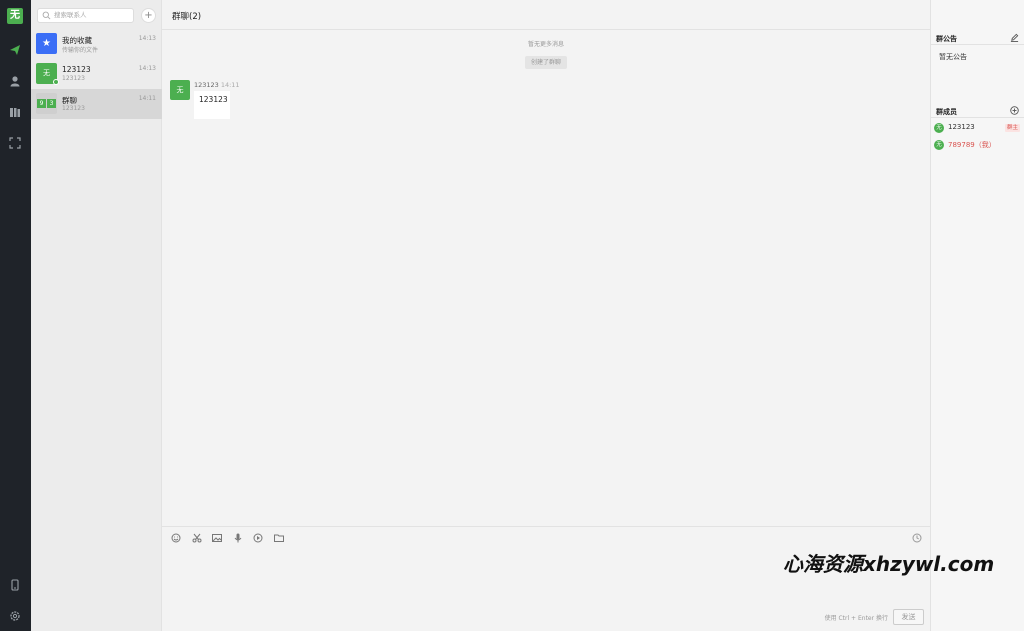 This screenshot has width=1024, height=631. What do you see at coordinates (1014, 37) in the screenshot?
I see `edit-icon` at bounding box center [1014, 37].